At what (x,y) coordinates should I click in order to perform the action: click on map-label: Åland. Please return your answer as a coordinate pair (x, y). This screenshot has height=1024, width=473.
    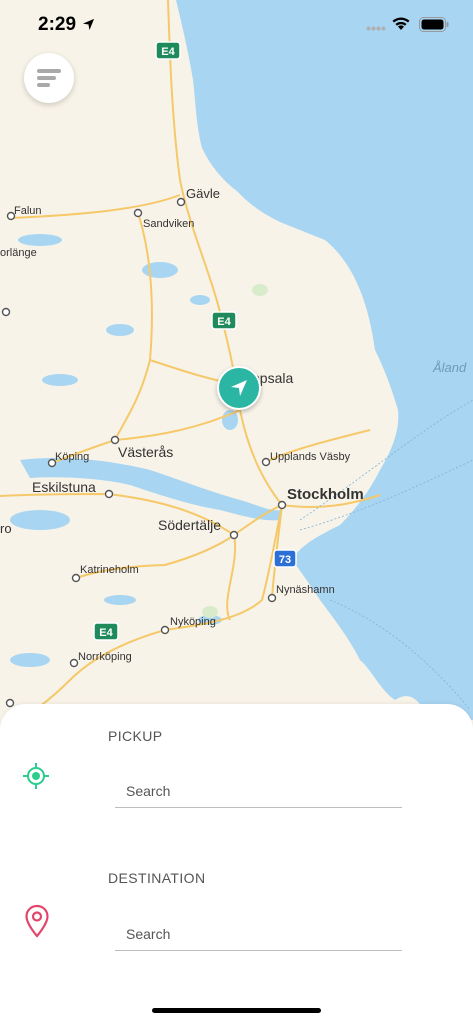
    Looking at the image, I should click on (449, 367).